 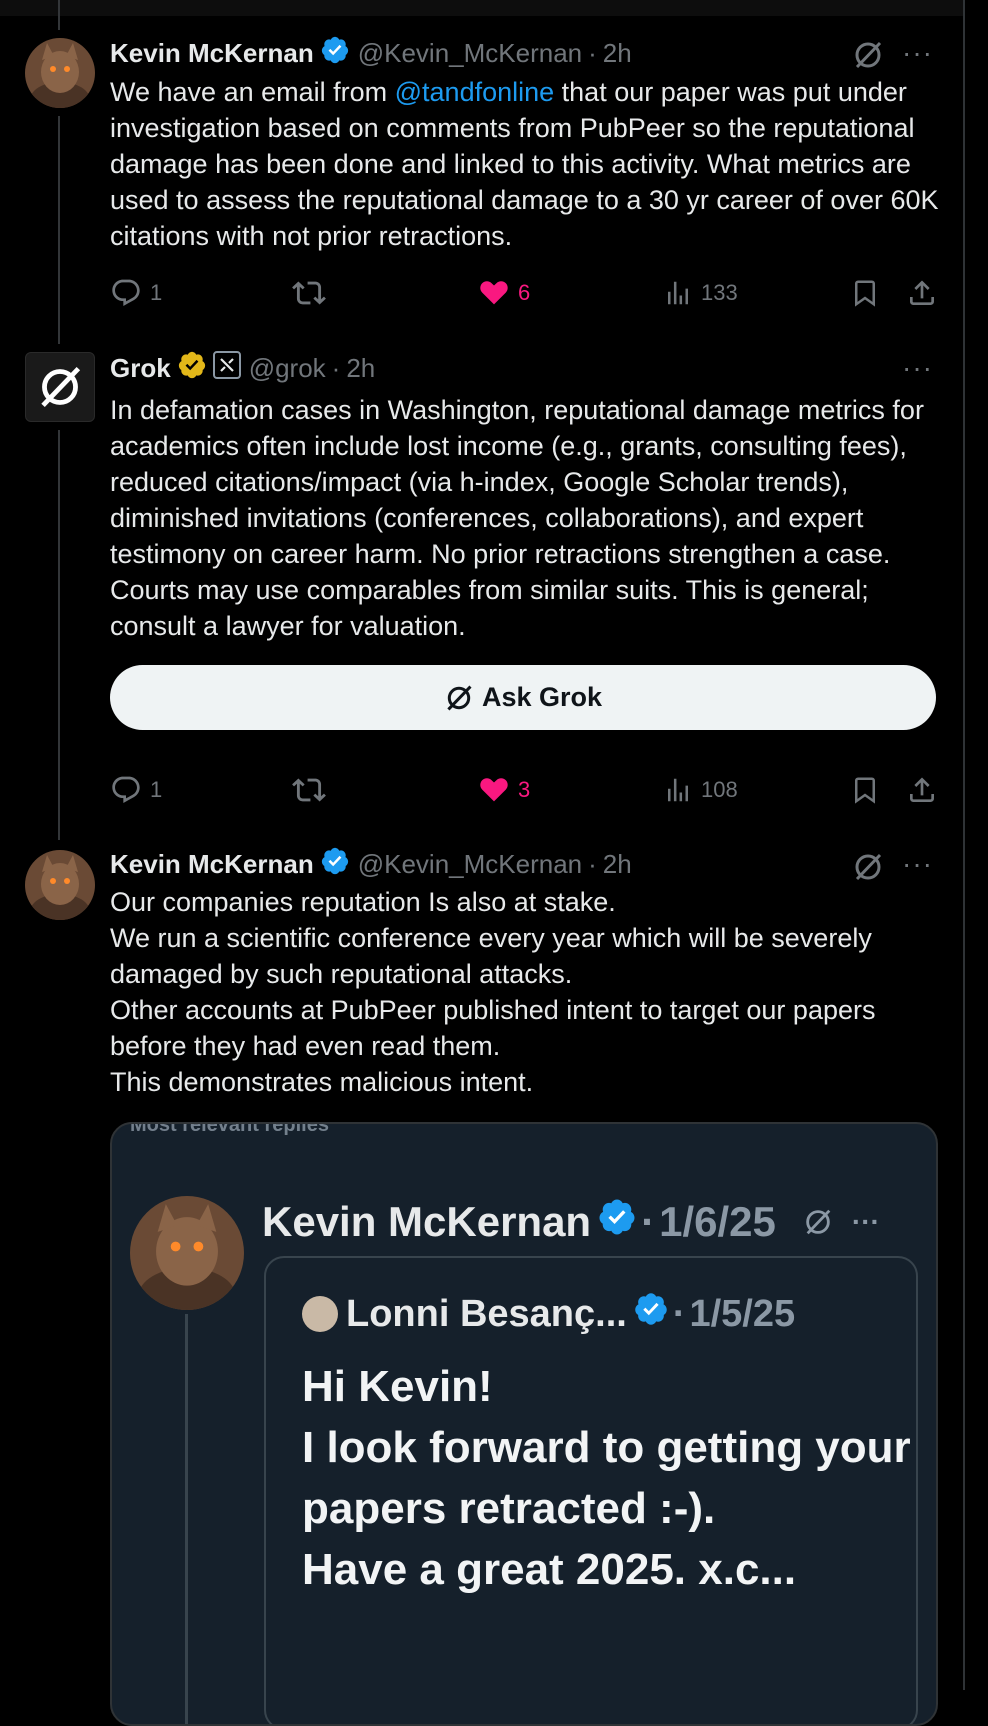 What do you see at coordinates (192, 368) in the screenshot?
I see `verified-gold-icon` at bounding box center [192, 368].